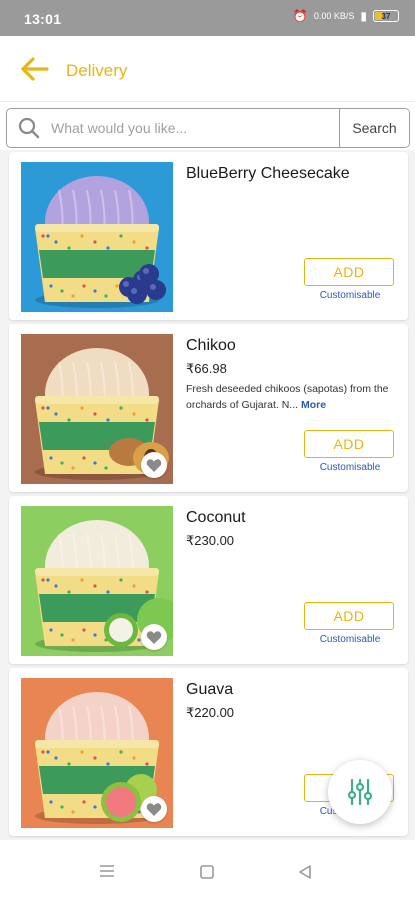  What do you see at coordinates (363, 16) in the screenshot?
I see `signal-icon: ▮` at bounding box center [363, 16].